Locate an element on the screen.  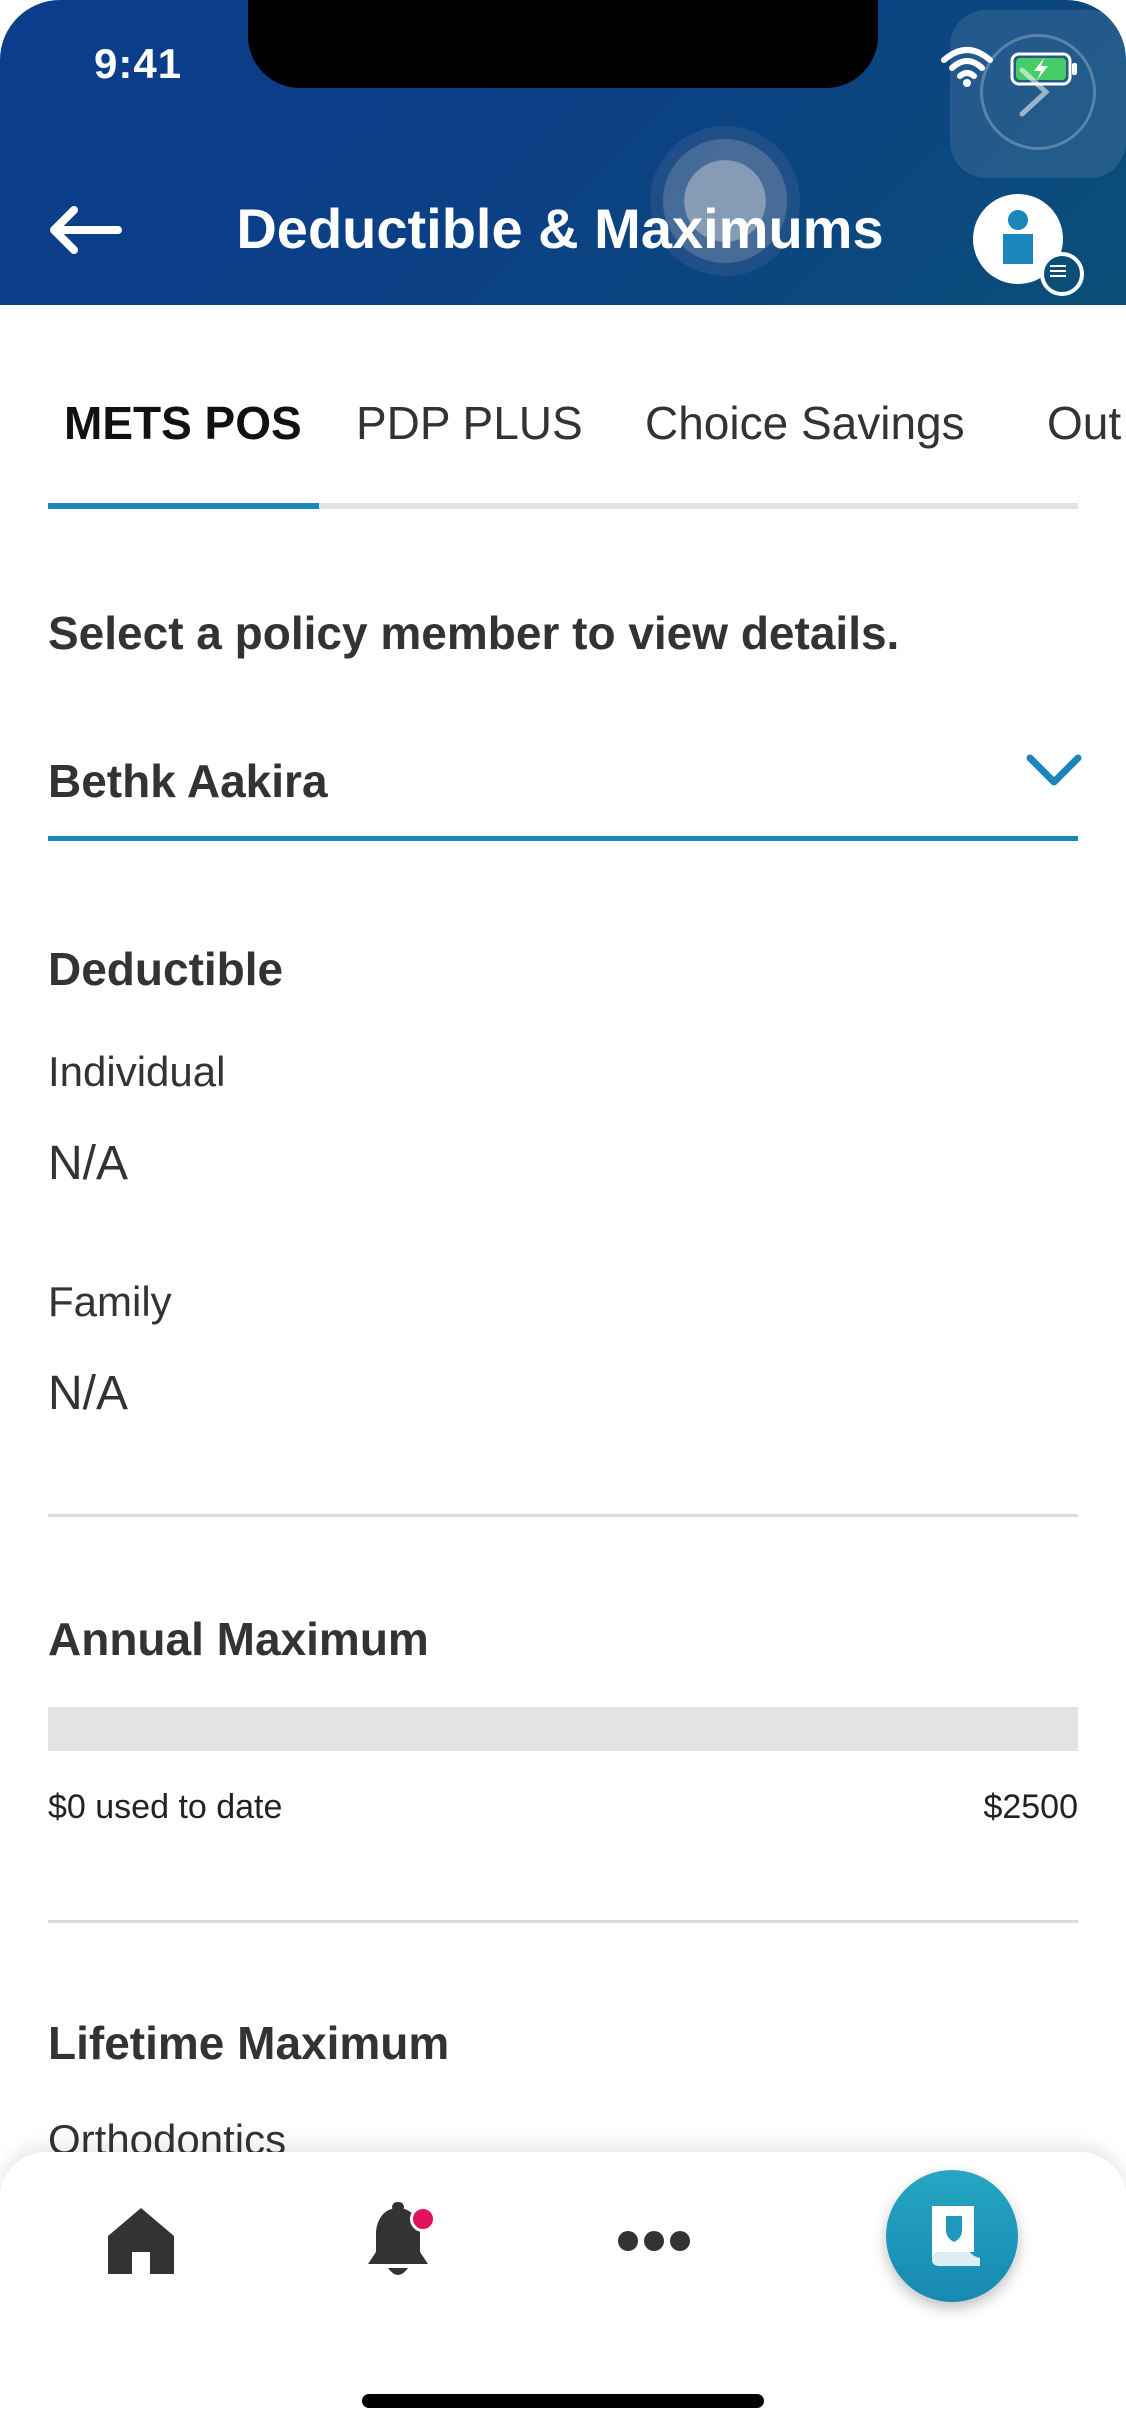
used-to-date-text: $0 used to date is located at coordinates (165, 1807).